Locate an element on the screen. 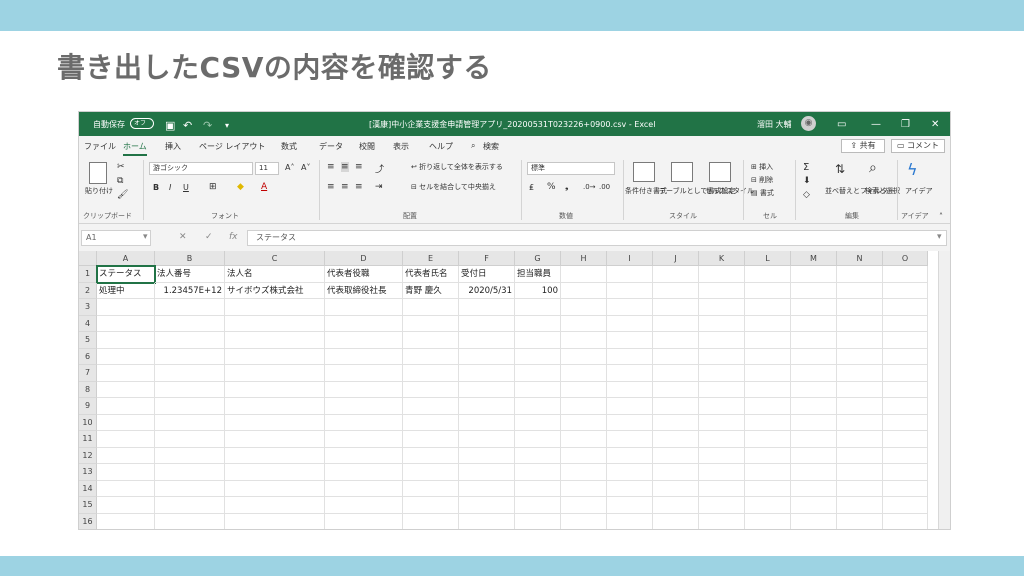 The image size is (1024, 576). tab-page-layout: ページ レイアウト is located at coordinates (232, 146).